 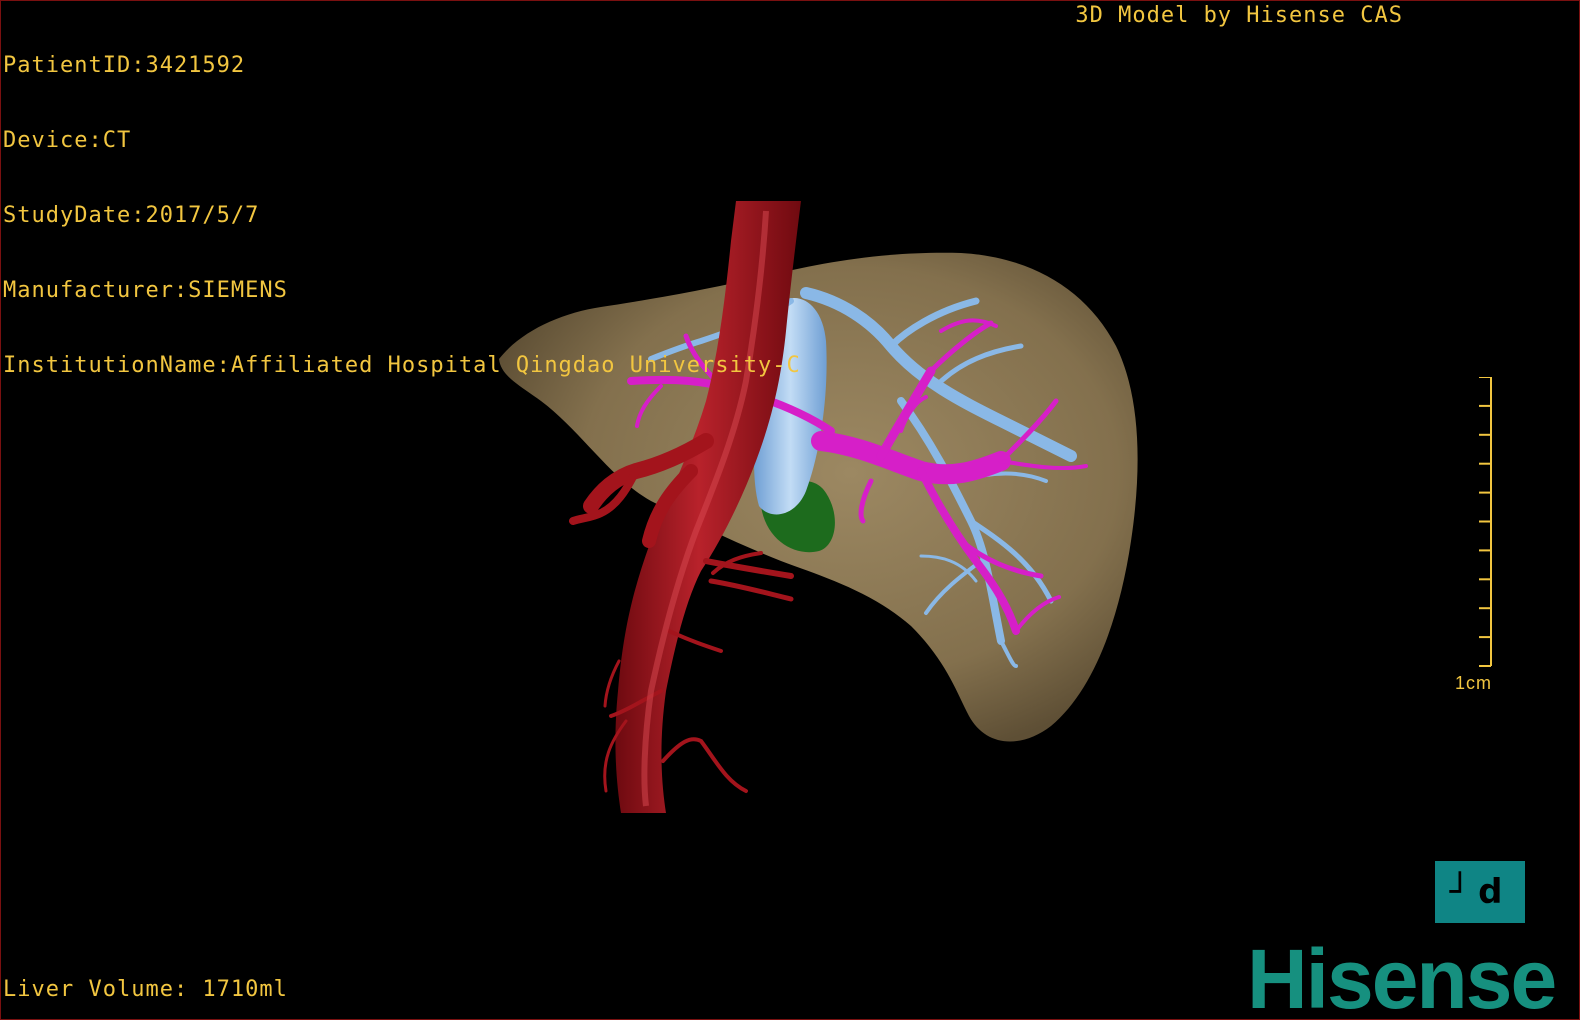 I want to click on model-credit: 3D Model by Hisense CAS, so click(x=1239, y=15).